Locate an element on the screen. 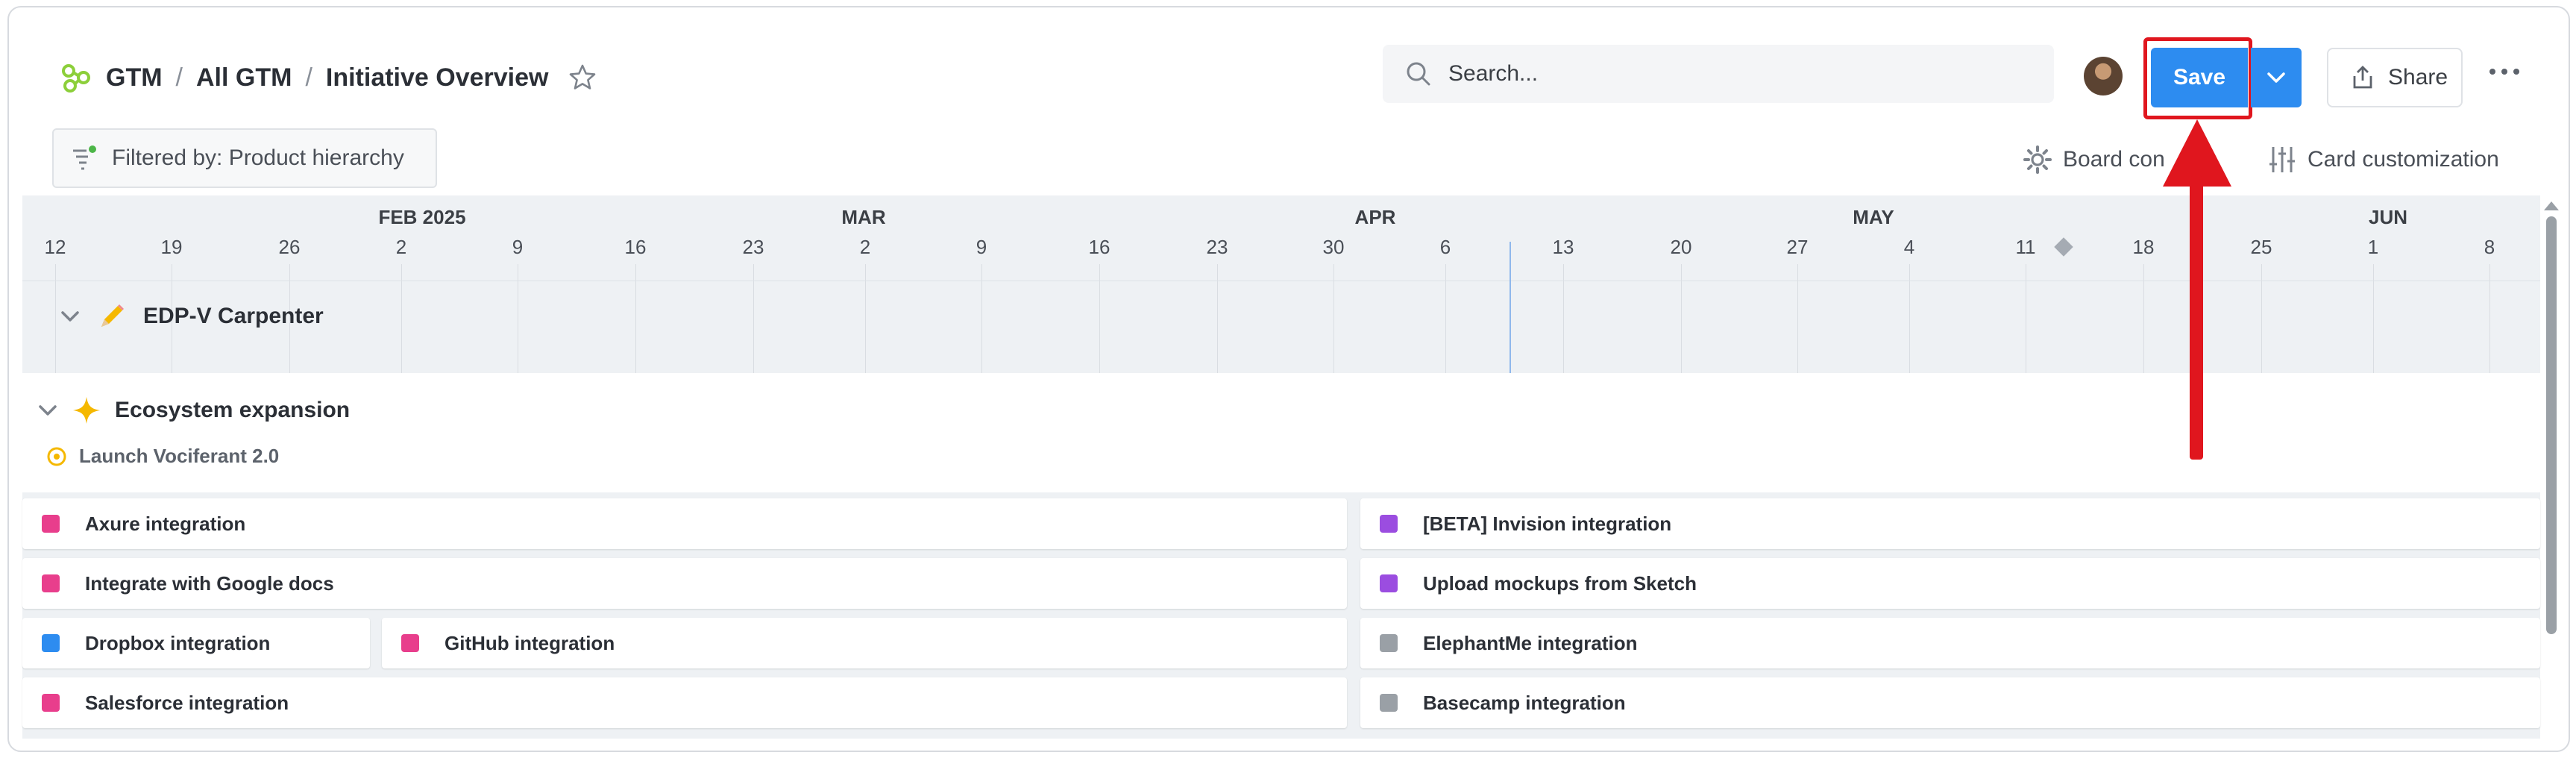 This screenshot has width=2576, height=758. scrollbar-thumb is located at coordinates (2552, 425).